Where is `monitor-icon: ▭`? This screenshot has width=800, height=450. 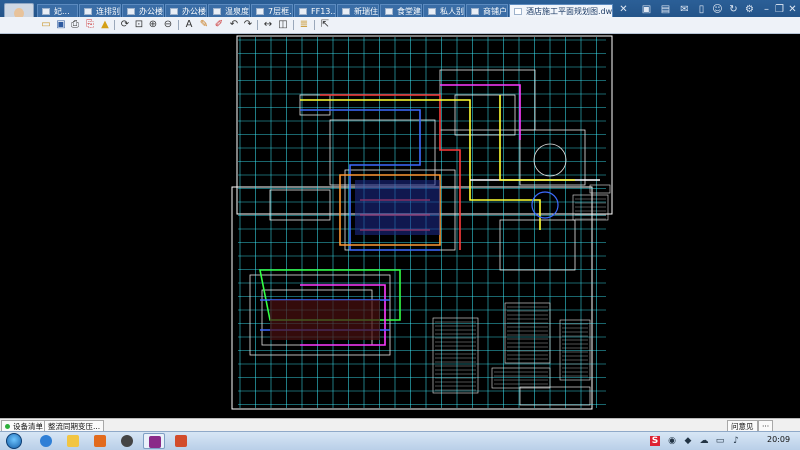 monitor-icon: ▭ is located at coordinates (720, 441).